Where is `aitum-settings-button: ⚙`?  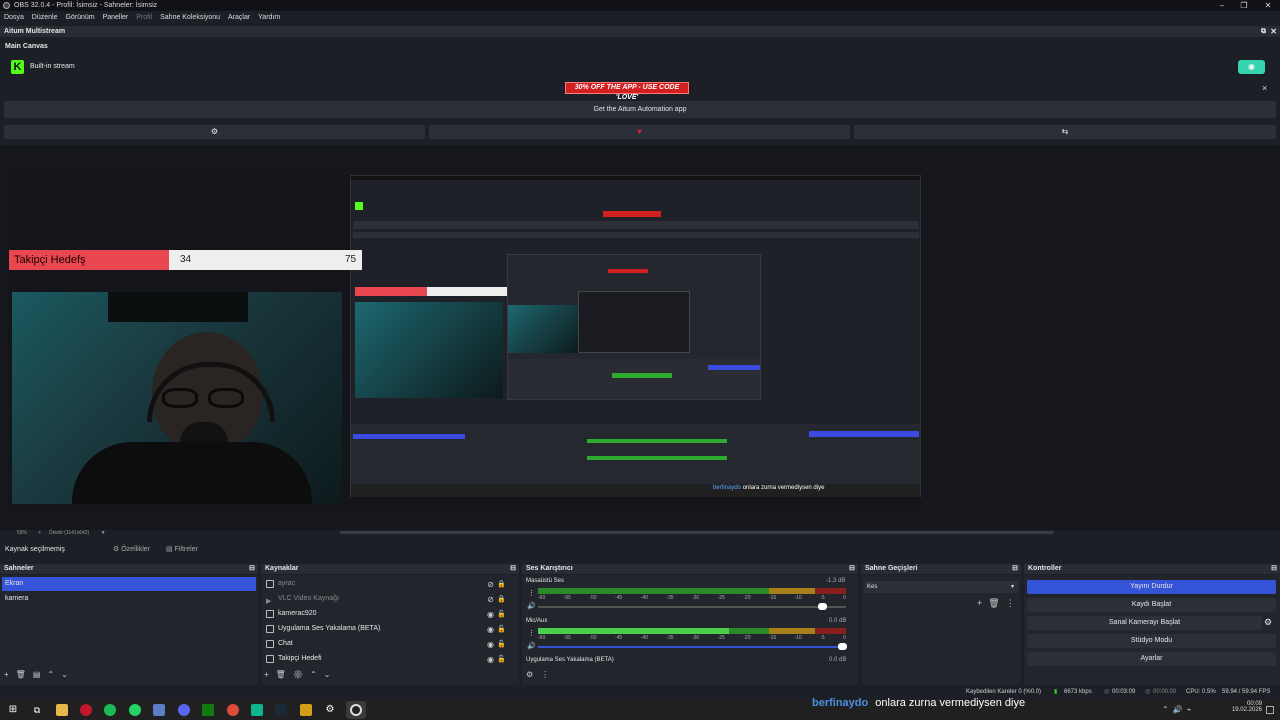
aitum-settings-button: ⚙ is located at coordinates (214, 132).